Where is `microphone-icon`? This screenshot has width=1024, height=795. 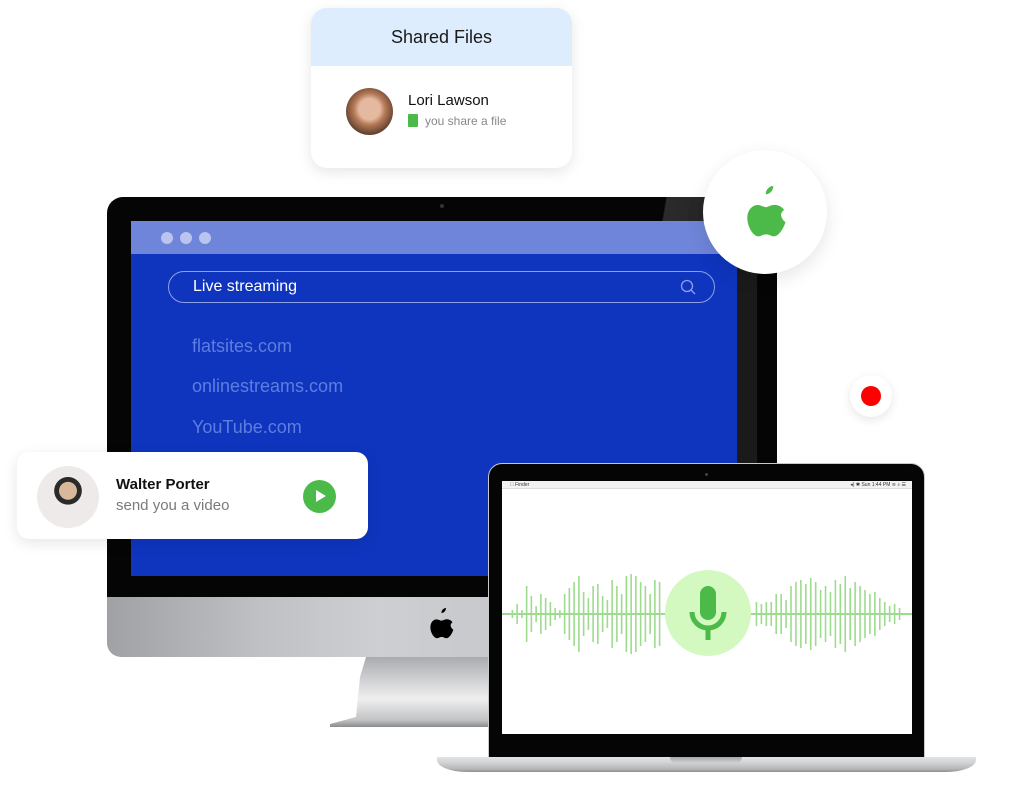
microphone-icon is located at coordinates (708, 613).